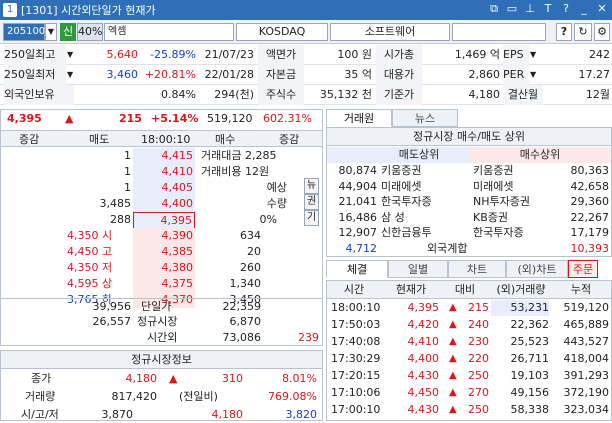  What do you see at coordinates (115, 203) in the screenshot?
I see `ask-qty: 3,485` at bounding box center [115, 203].